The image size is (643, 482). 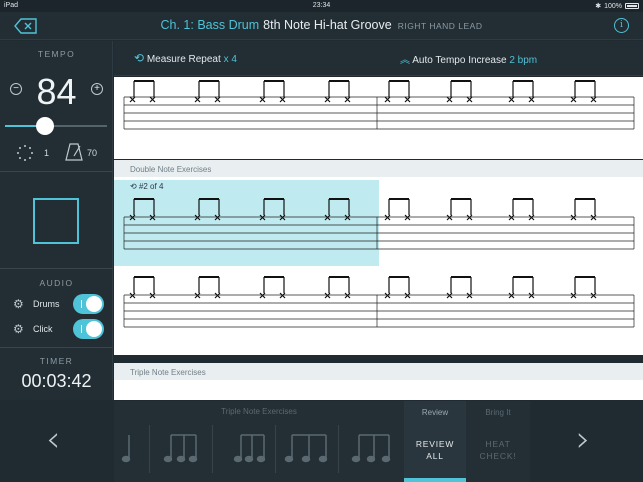 I want to click on timer-label: TIMER, so click(x=56, y=361).